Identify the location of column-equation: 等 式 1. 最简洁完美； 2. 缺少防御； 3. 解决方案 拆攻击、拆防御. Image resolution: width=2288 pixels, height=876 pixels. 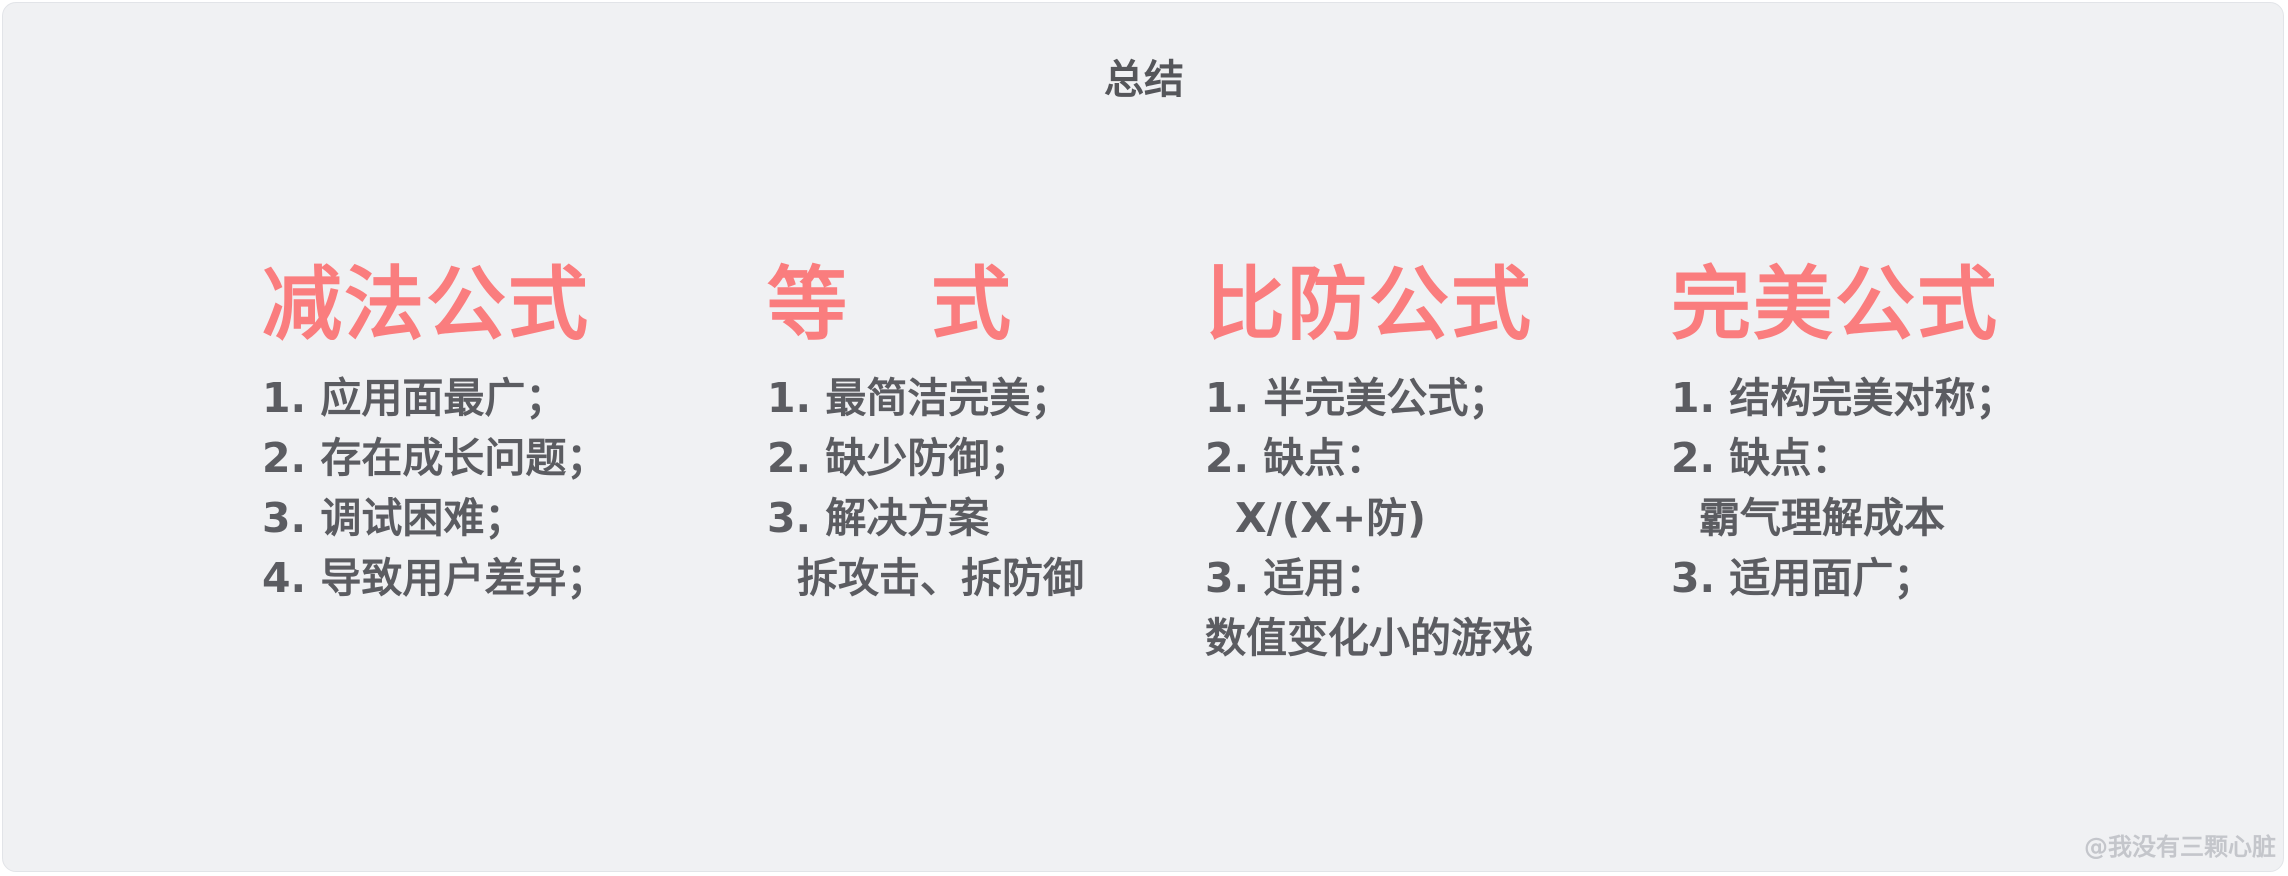
(925, 429).